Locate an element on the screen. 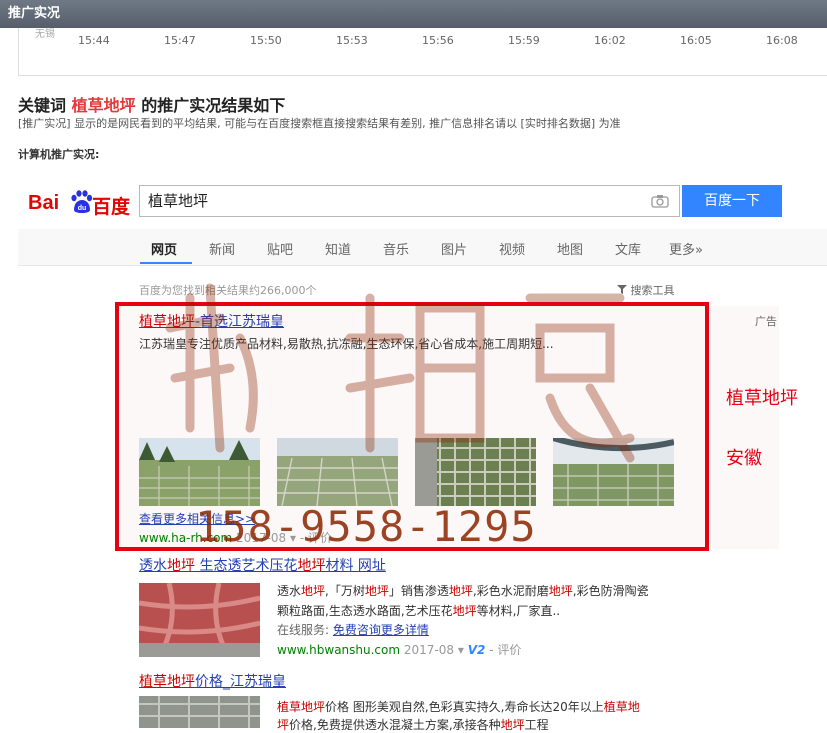 The width and height of the screenshot is (827, 733). active-tab-indicator is located at coordinates (166, 263).